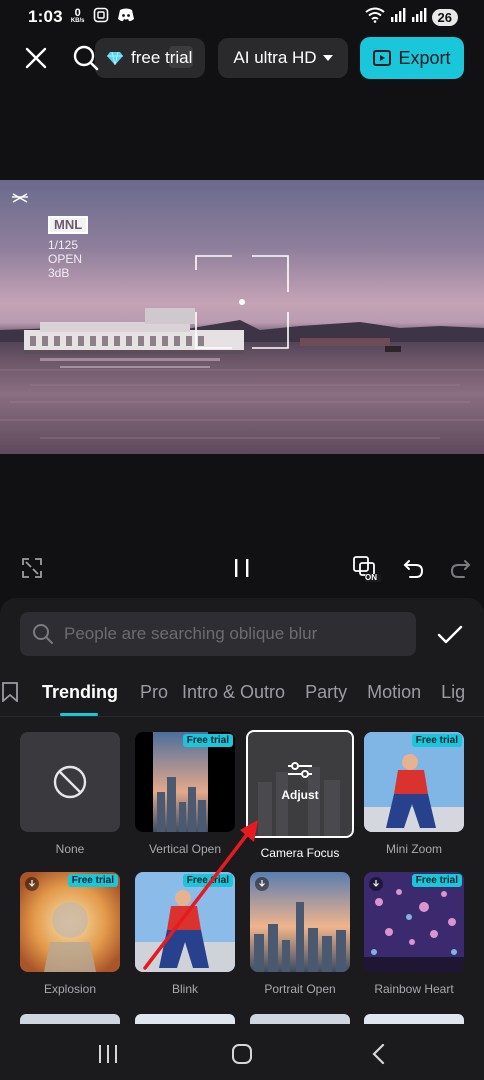  Describe the element at coordinates (367, 568) in the screenshot. I see `compare-toggle: ON` at that location.